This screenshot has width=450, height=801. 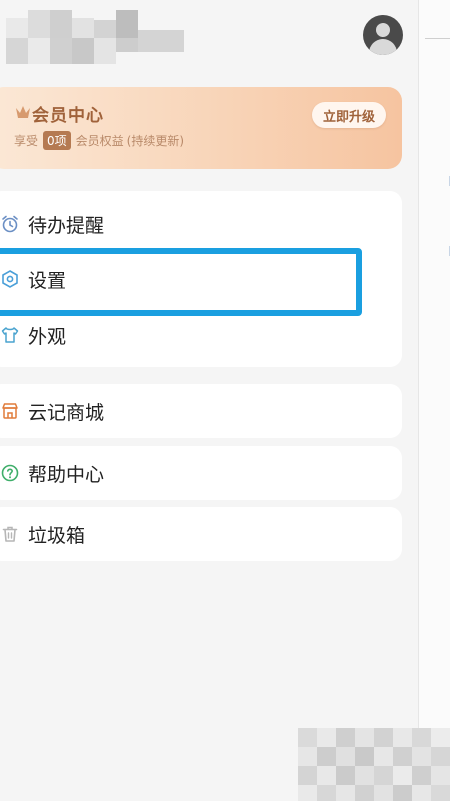 I want to click on member-benefits-text: 享受 0项 会员权益 (持续更新), so click(x=99, y=140).